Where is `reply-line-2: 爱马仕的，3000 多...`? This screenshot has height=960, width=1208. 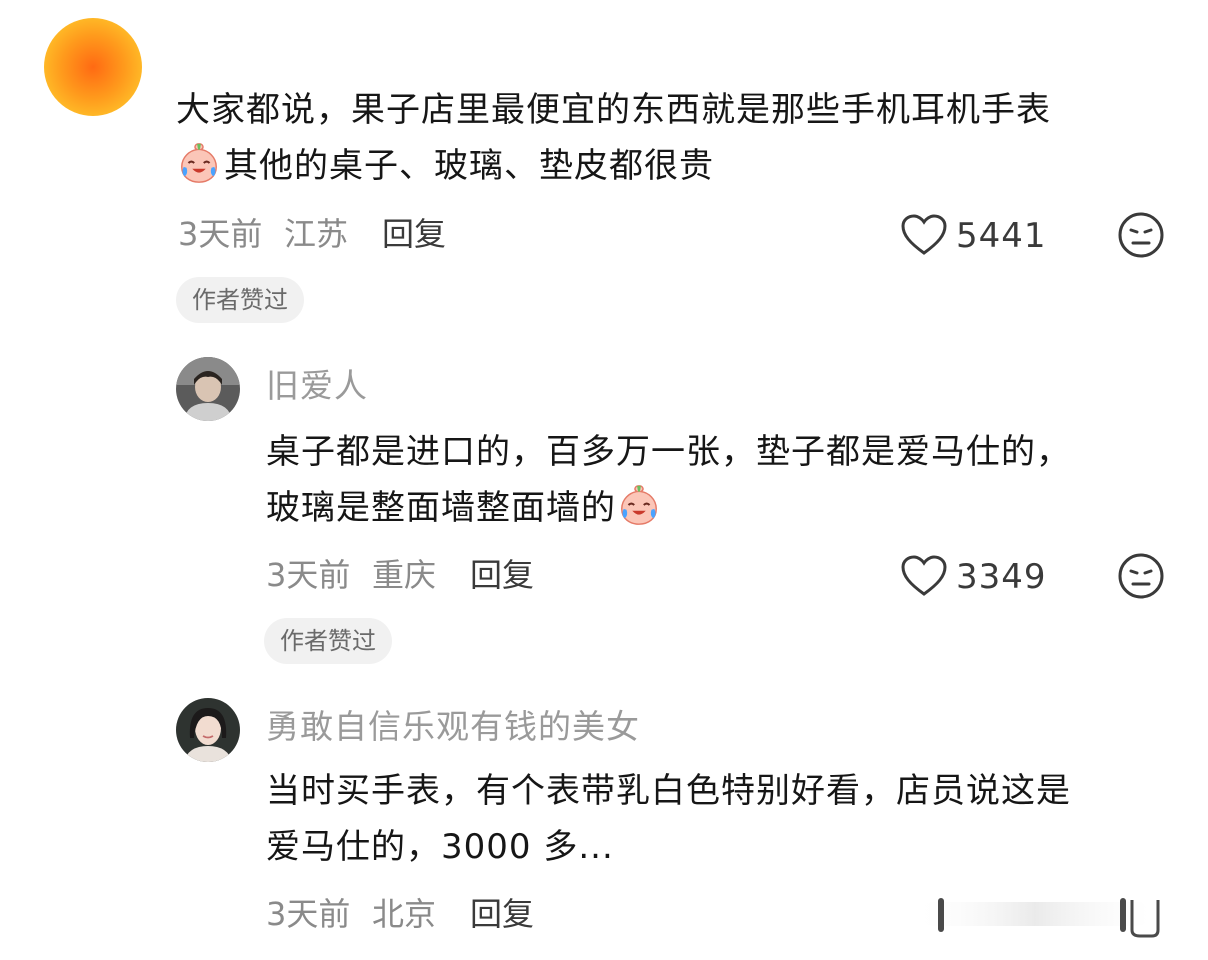 reply-line-2: 爱马仕的，3000 多... is located at coordinates (440, 847).